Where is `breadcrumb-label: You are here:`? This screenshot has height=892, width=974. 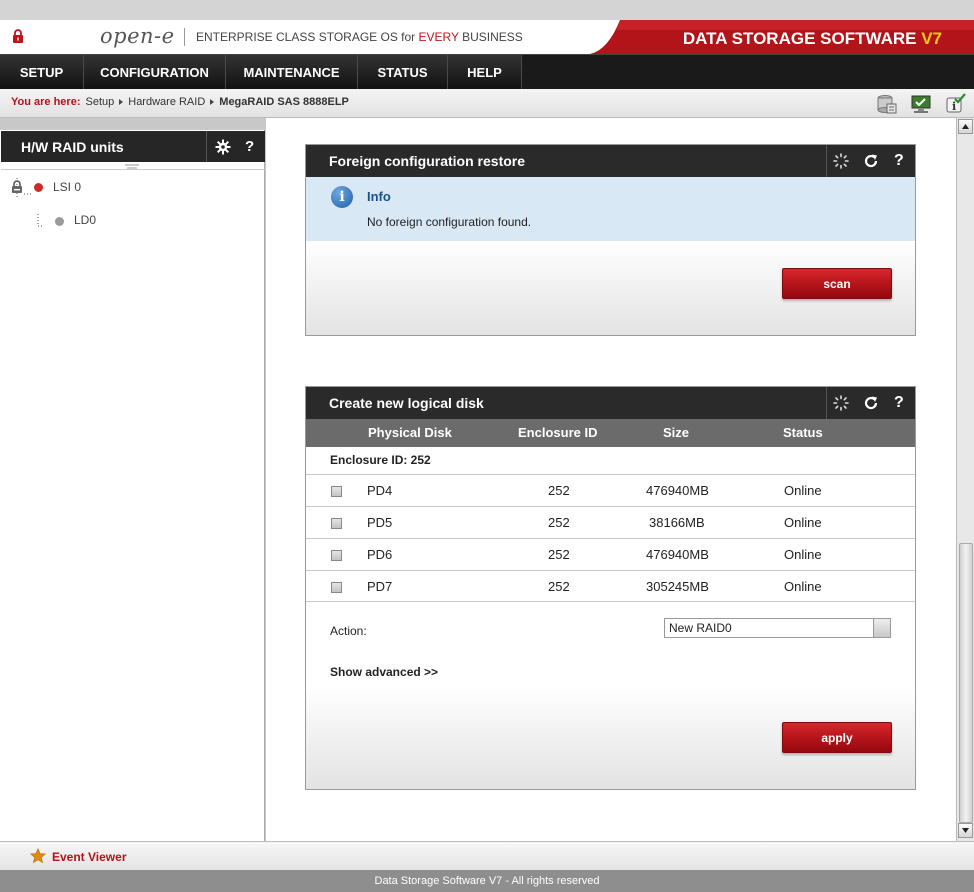
breadcrumb-label: You are here: is located at coordinates (46, 102).